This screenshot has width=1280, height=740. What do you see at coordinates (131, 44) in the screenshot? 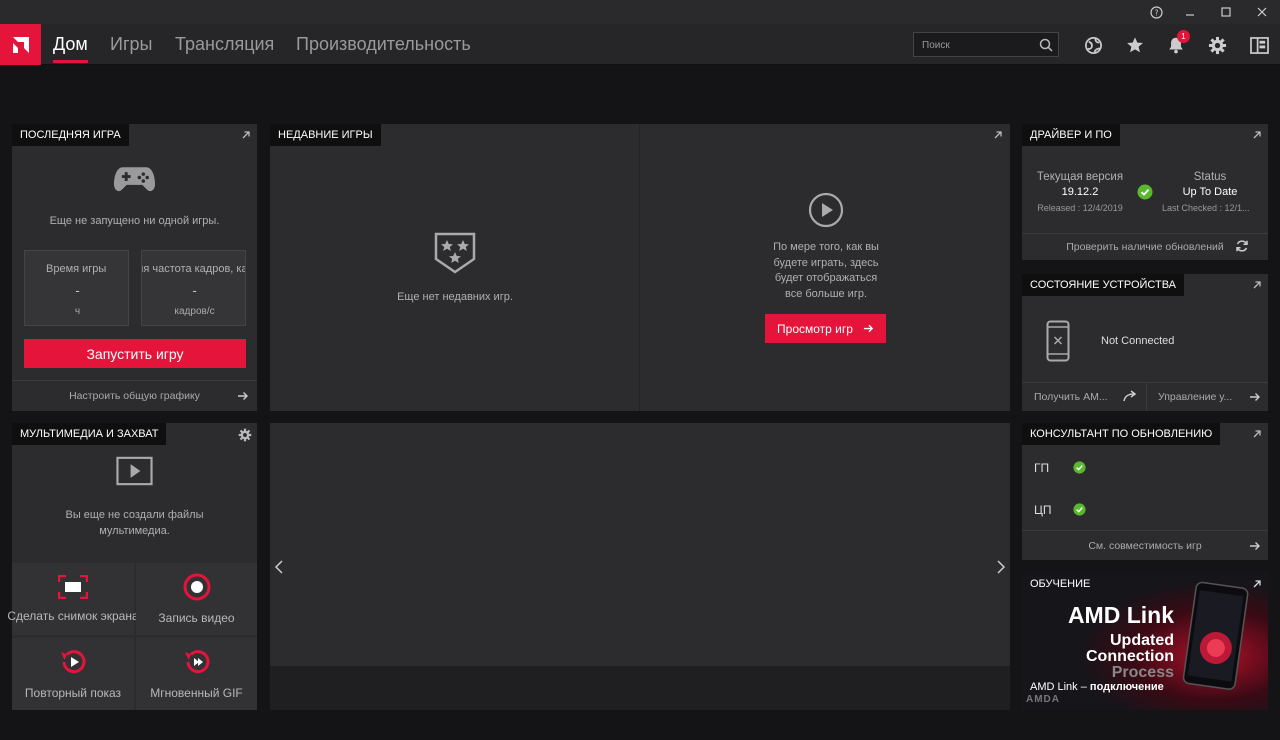
I see `tab-games: Игры` at bounding box center [131, 44].